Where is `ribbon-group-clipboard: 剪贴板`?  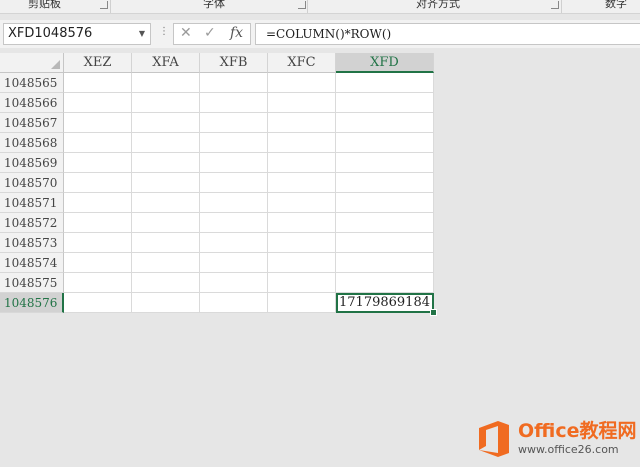
ribbon-group-clipboard: 剪贴板 is located at coordinates (44, 5).